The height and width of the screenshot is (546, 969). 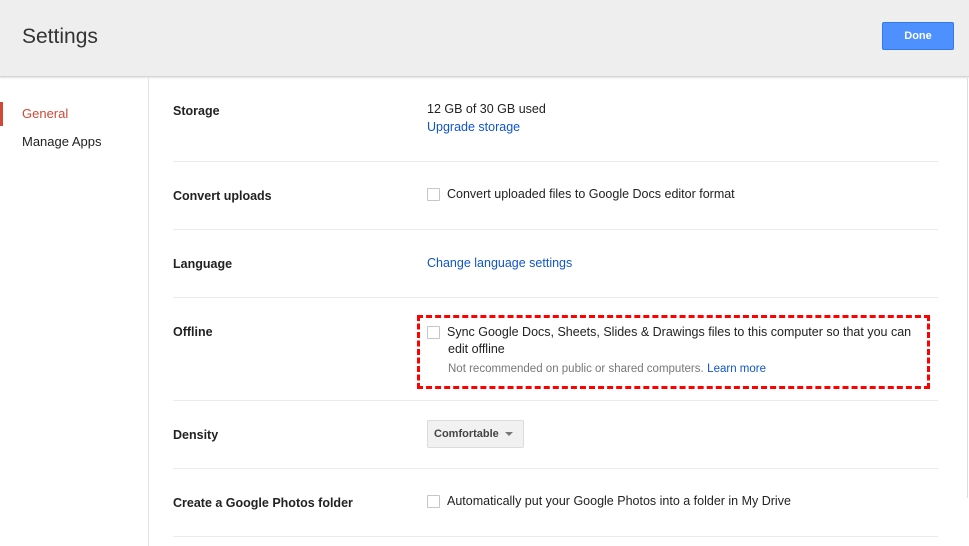 I want to click on done-button: Done, so click(x=918, y=36).